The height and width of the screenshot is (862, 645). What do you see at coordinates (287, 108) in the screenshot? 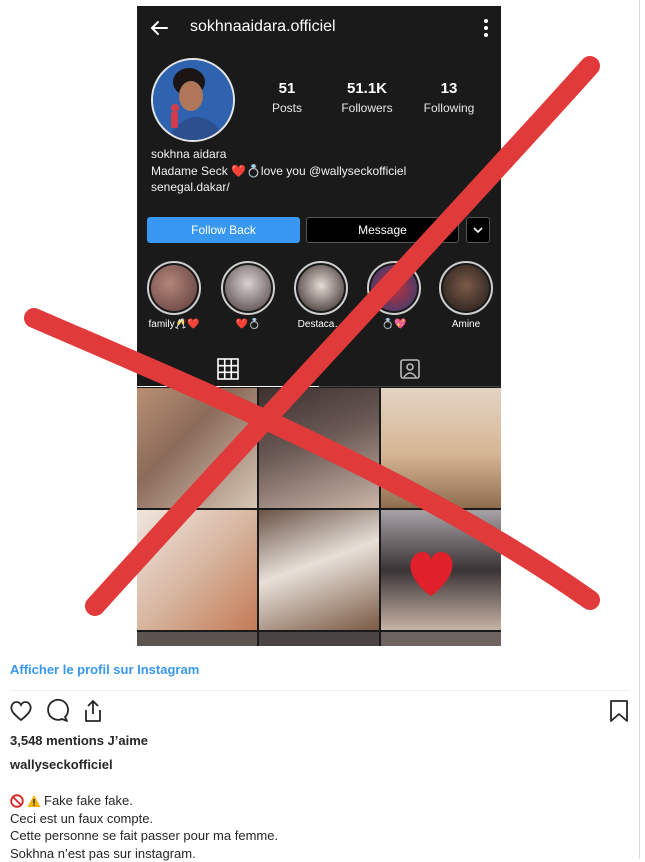
I see `posts-label: Posts` at bounding box center [287, 108].